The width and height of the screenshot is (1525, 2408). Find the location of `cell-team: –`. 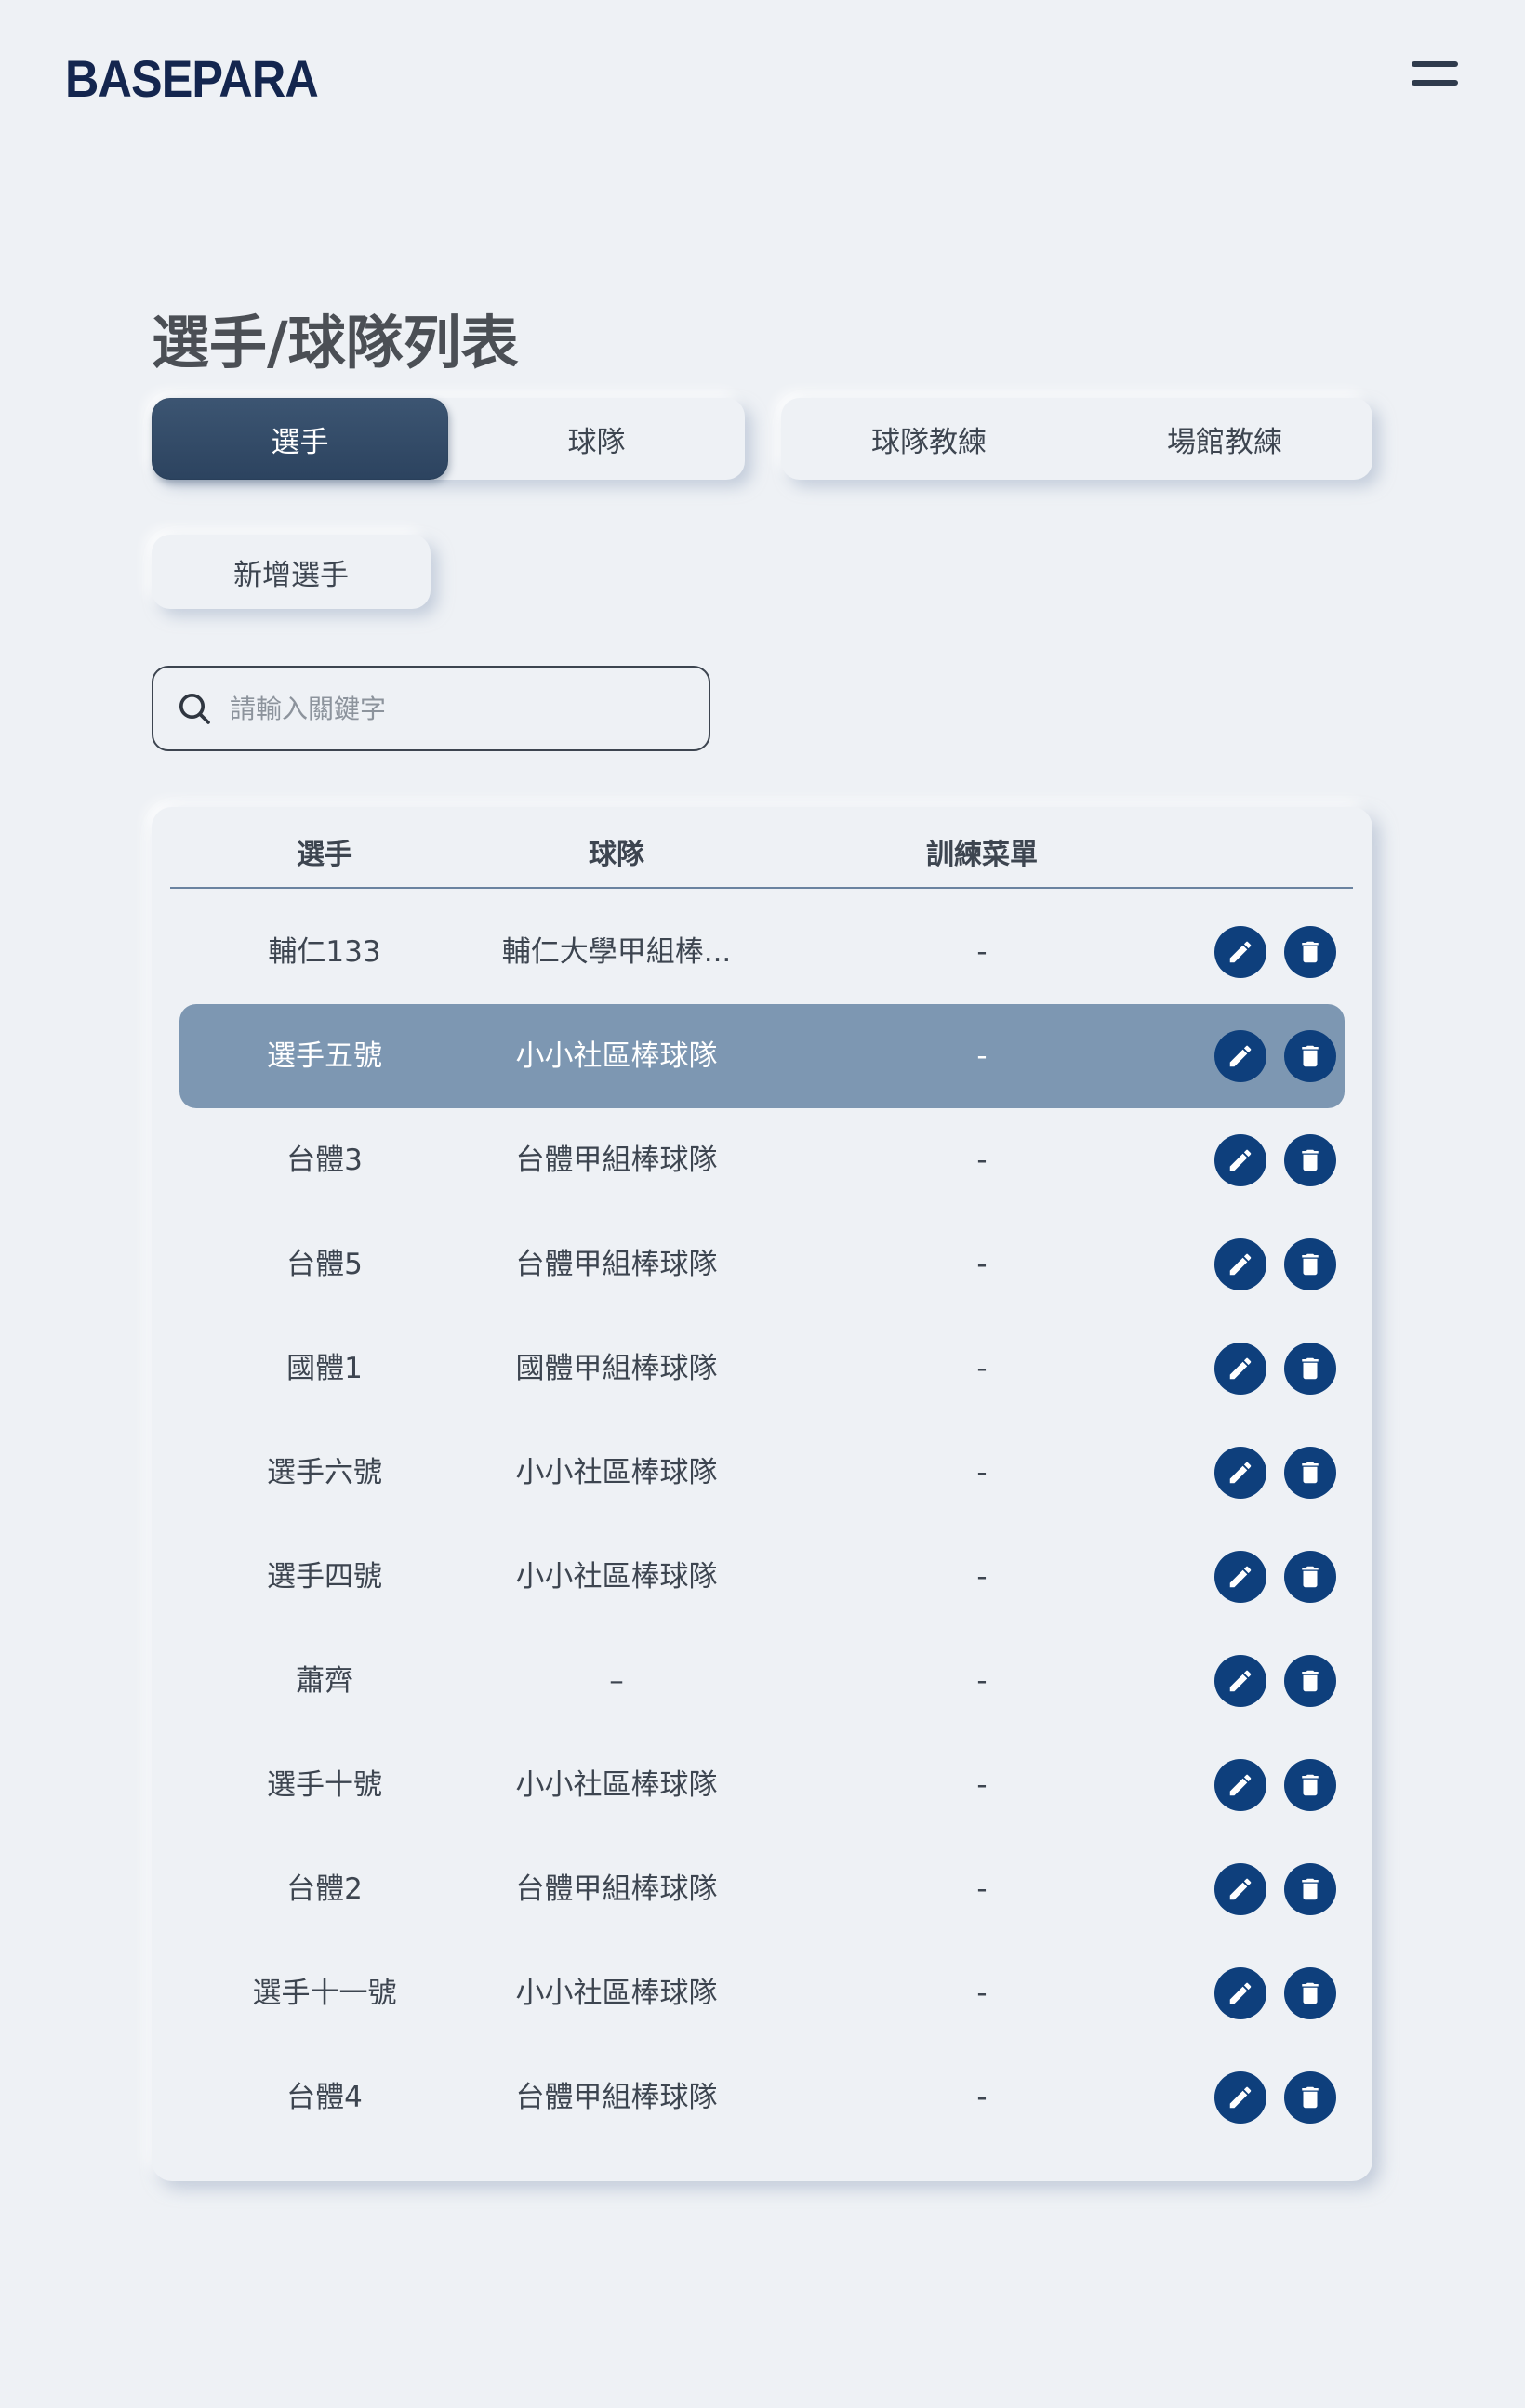

cell-team: – is located at coordinates (616, 1681).